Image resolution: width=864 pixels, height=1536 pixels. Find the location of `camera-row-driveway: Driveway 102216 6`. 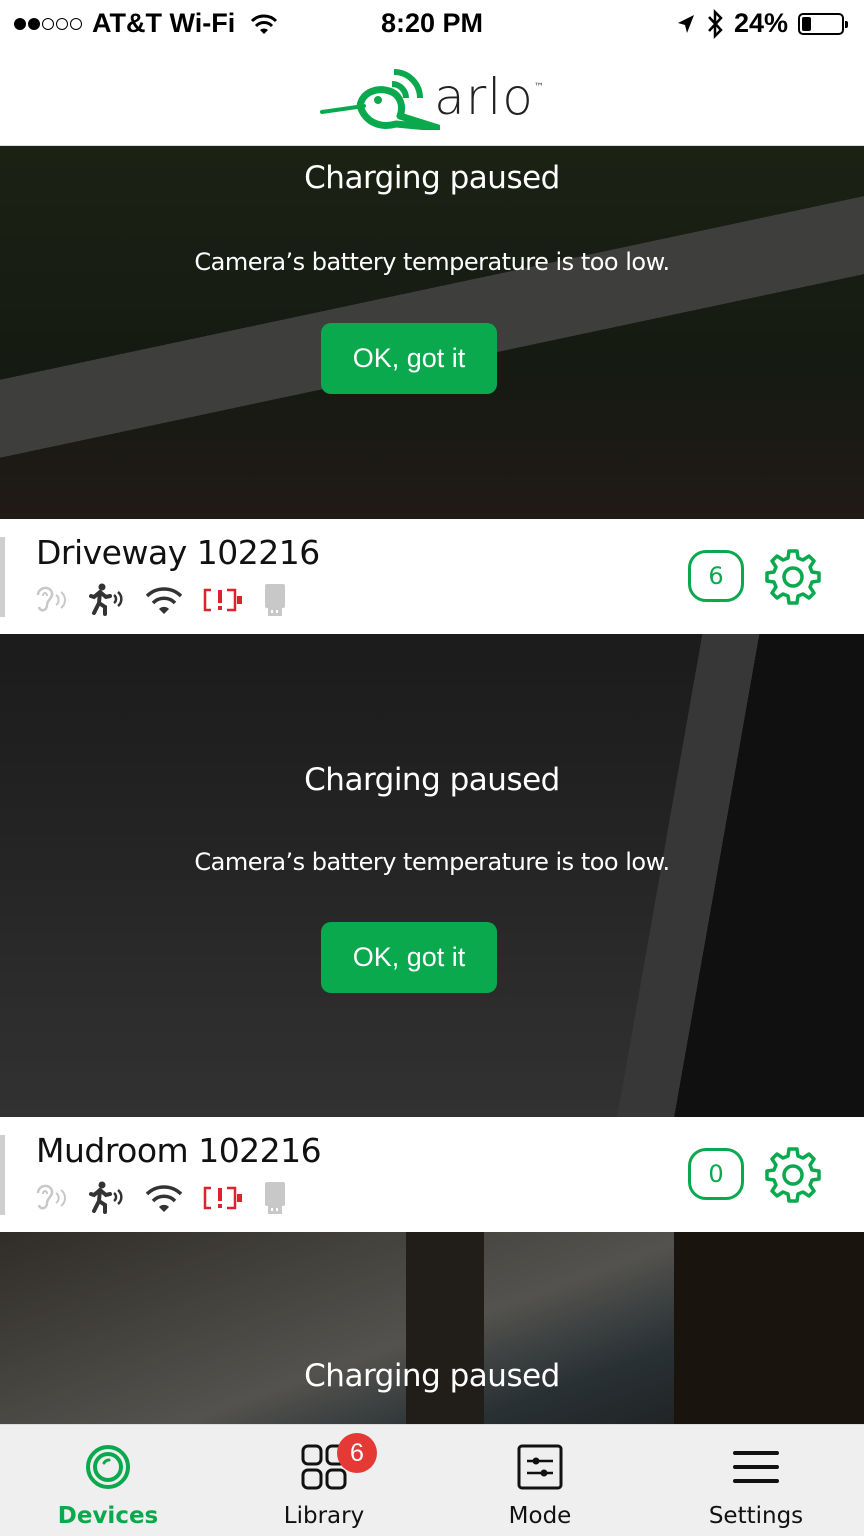

camera-row-driveway: Driveway 102216 6 is located at coordinates (432, 576).